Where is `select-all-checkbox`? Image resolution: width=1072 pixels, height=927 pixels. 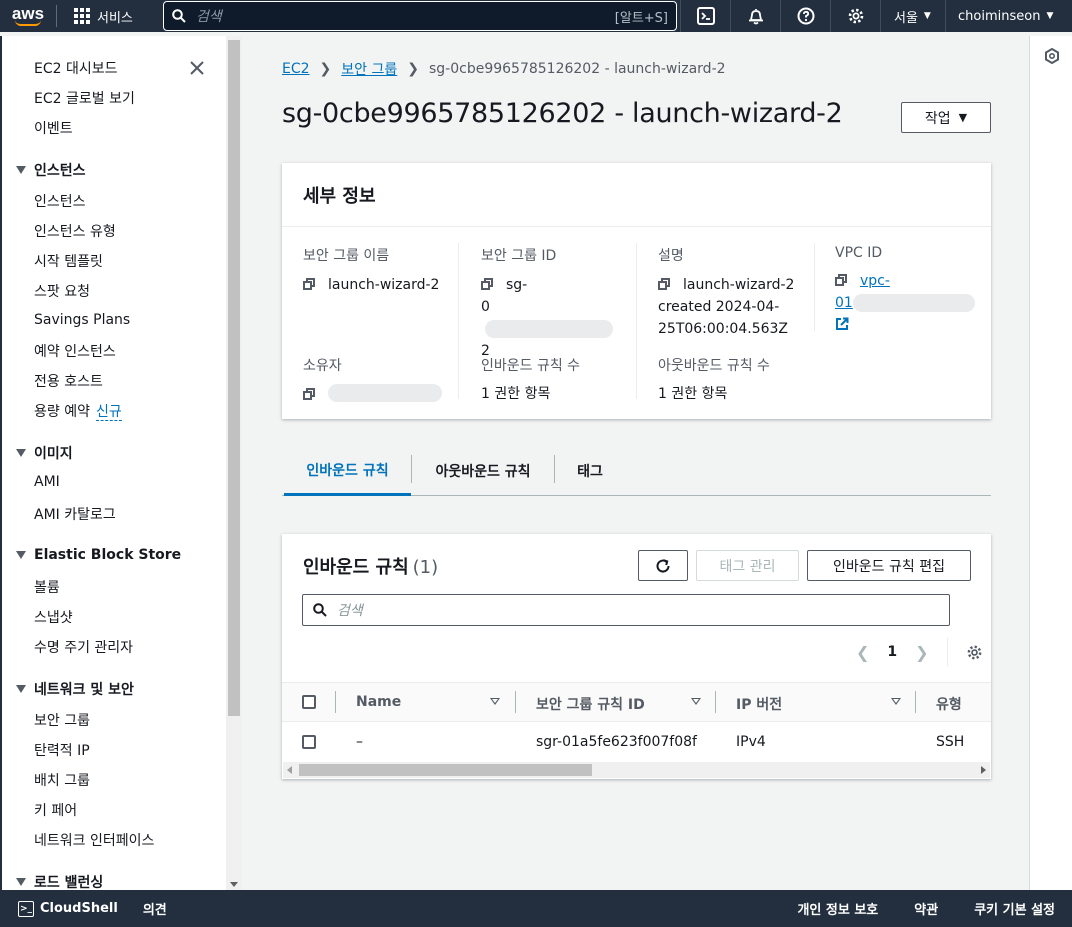
select-all-checkbox is located at coordinates (309, 702).